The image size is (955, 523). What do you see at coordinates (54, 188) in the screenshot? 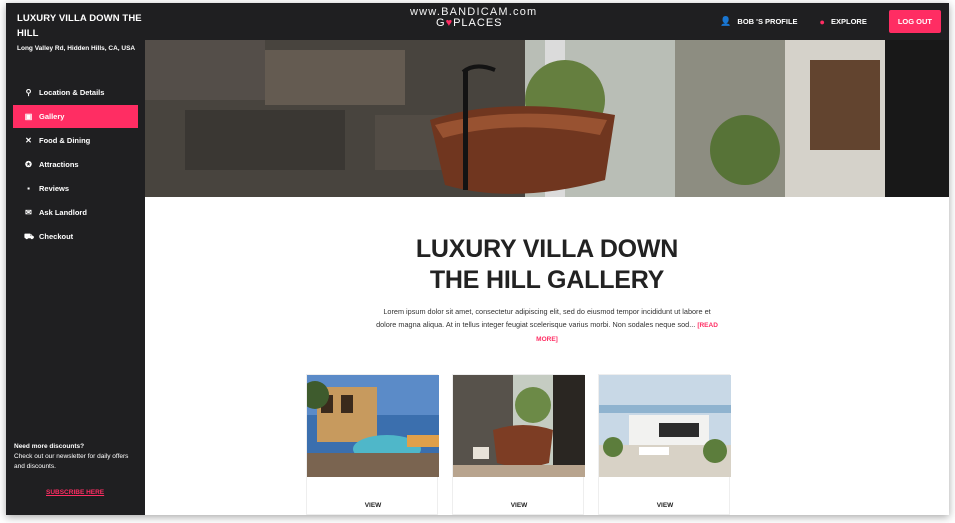
I see `sidebar-item-label: Reviews` at bounding box center [54, 188].